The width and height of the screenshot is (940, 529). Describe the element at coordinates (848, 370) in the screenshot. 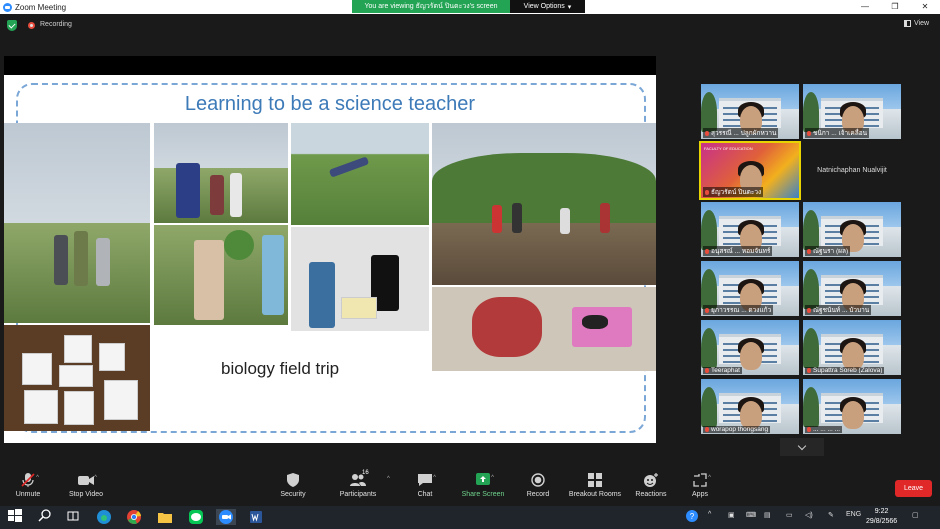

I see `participant-name: Supattra Soreb (Zalova)` at that location.